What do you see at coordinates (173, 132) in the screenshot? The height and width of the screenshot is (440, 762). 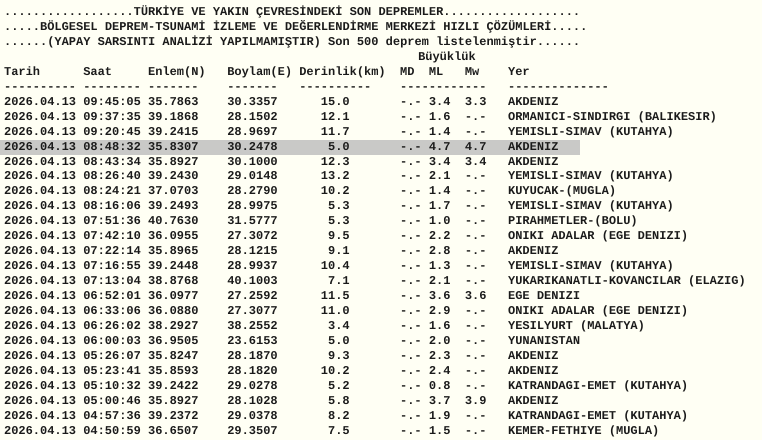 I see `table-cell: 39.2415` at bounding box center [173, 132].